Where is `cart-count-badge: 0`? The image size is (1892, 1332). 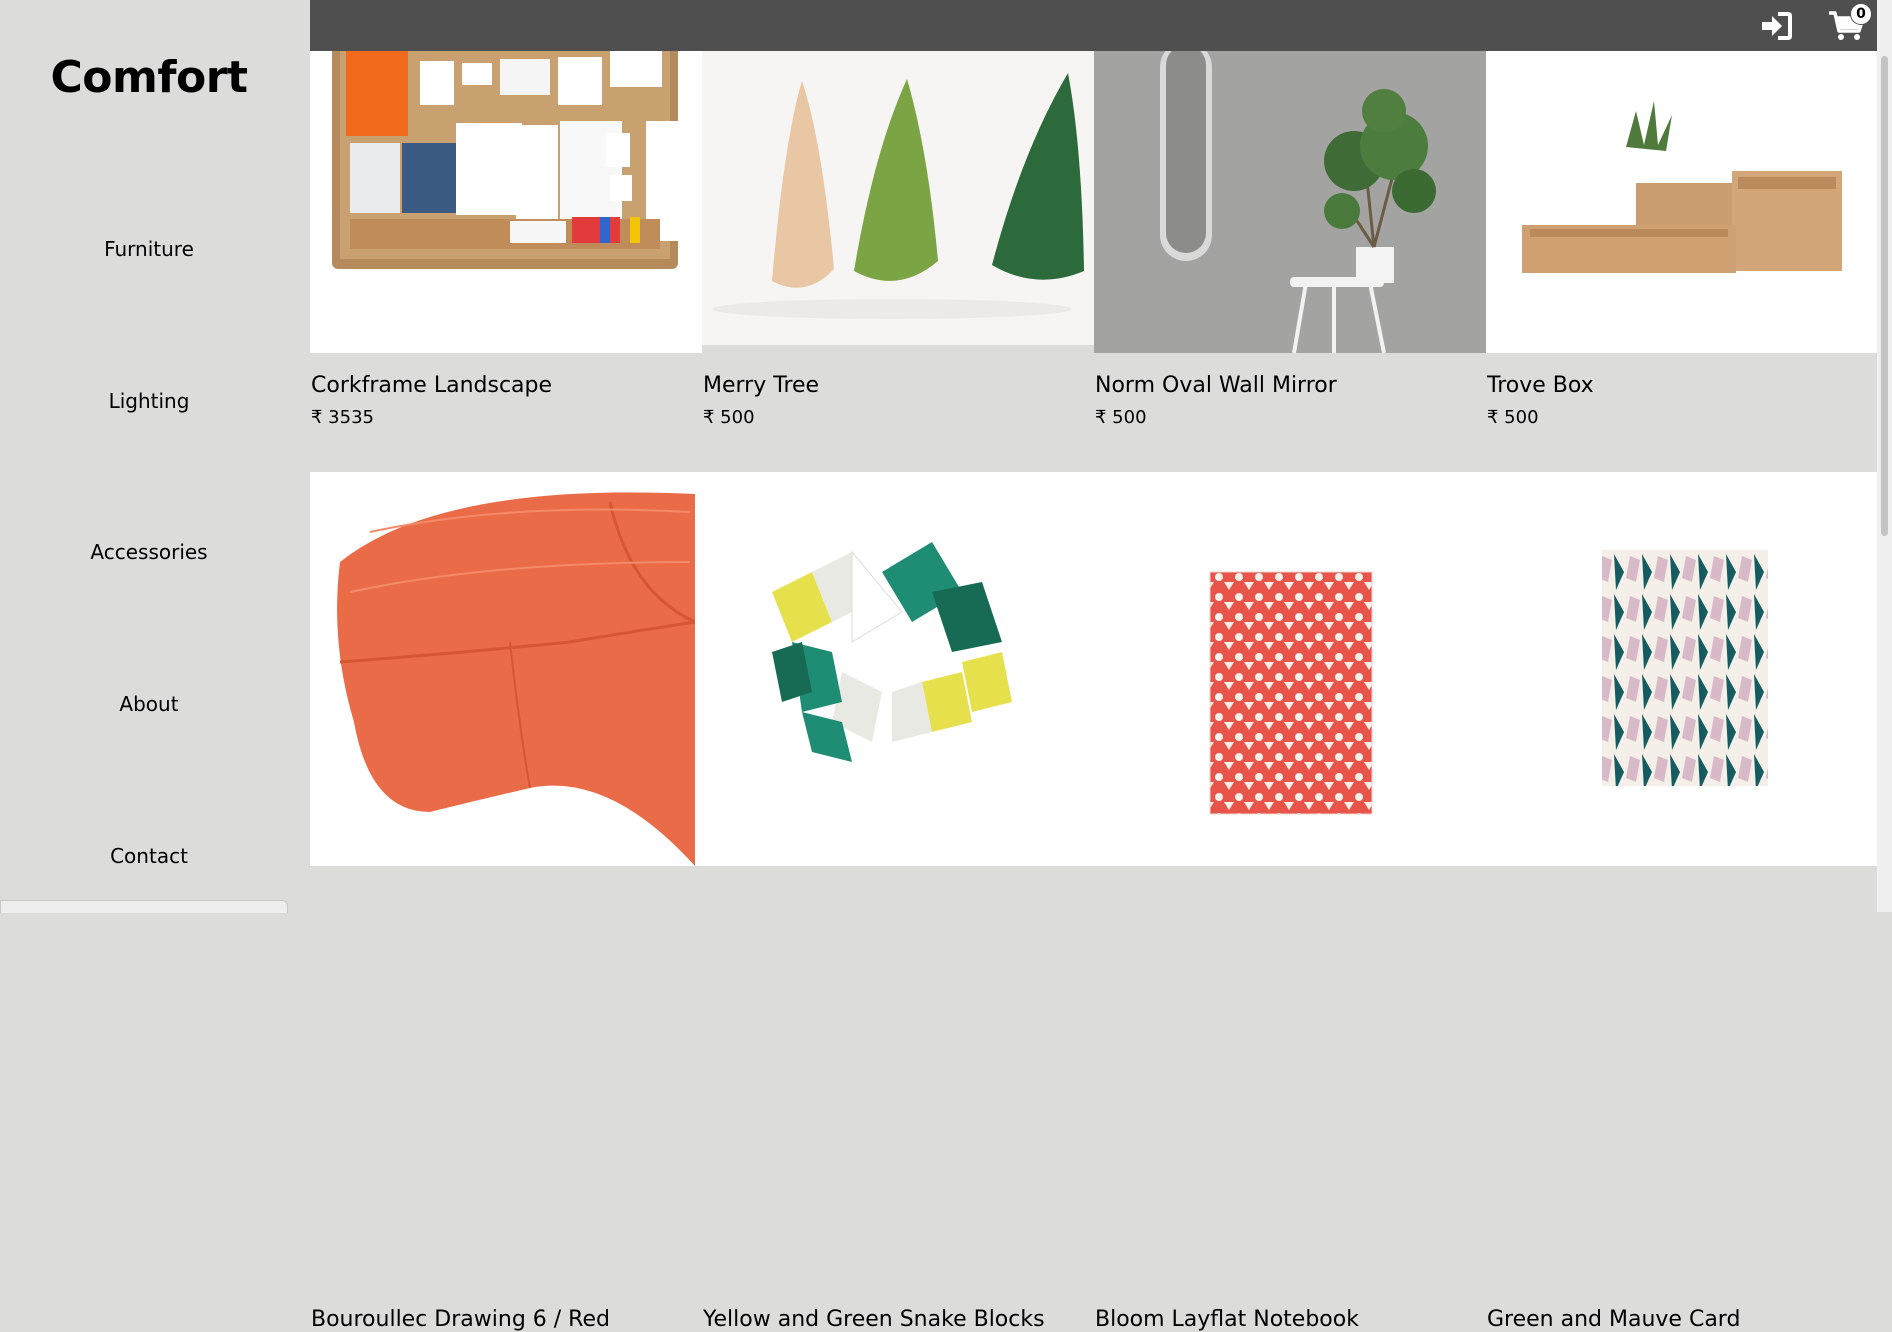
cart-count-badge: 0 is located at coordinates (1861, 13).